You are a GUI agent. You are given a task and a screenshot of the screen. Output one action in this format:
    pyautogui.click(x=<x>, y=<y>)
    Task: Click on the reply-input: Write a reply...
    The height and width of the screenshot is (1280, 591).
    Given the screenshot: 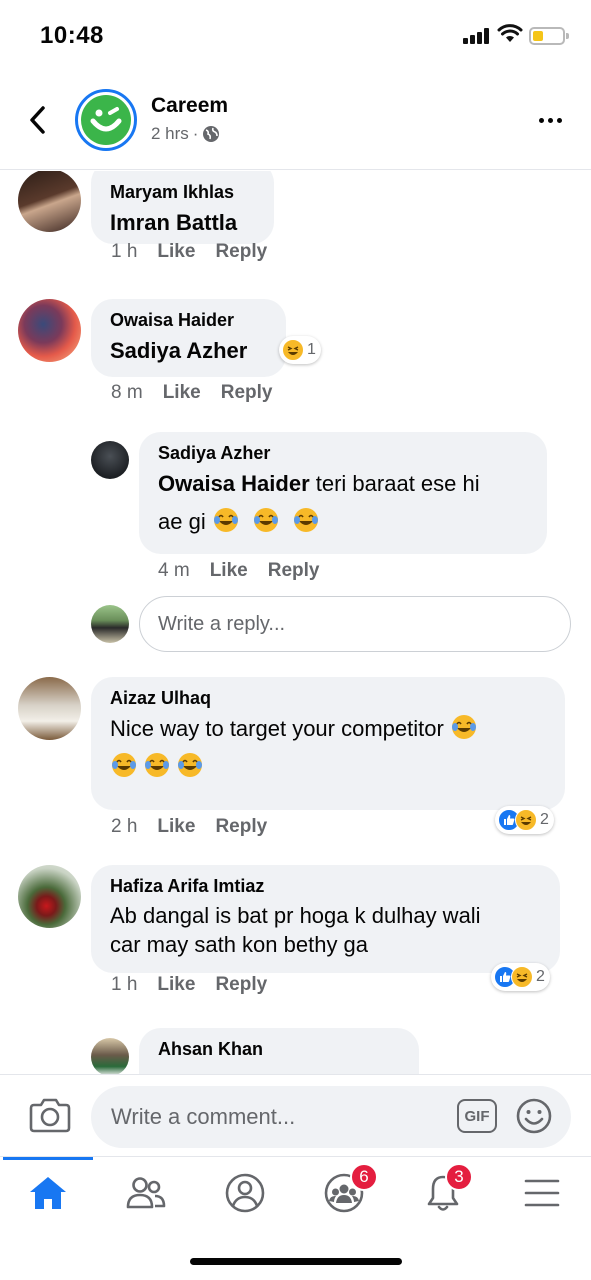 What is the action you would take?
    pyautogui.click(x=355, y=624)
    